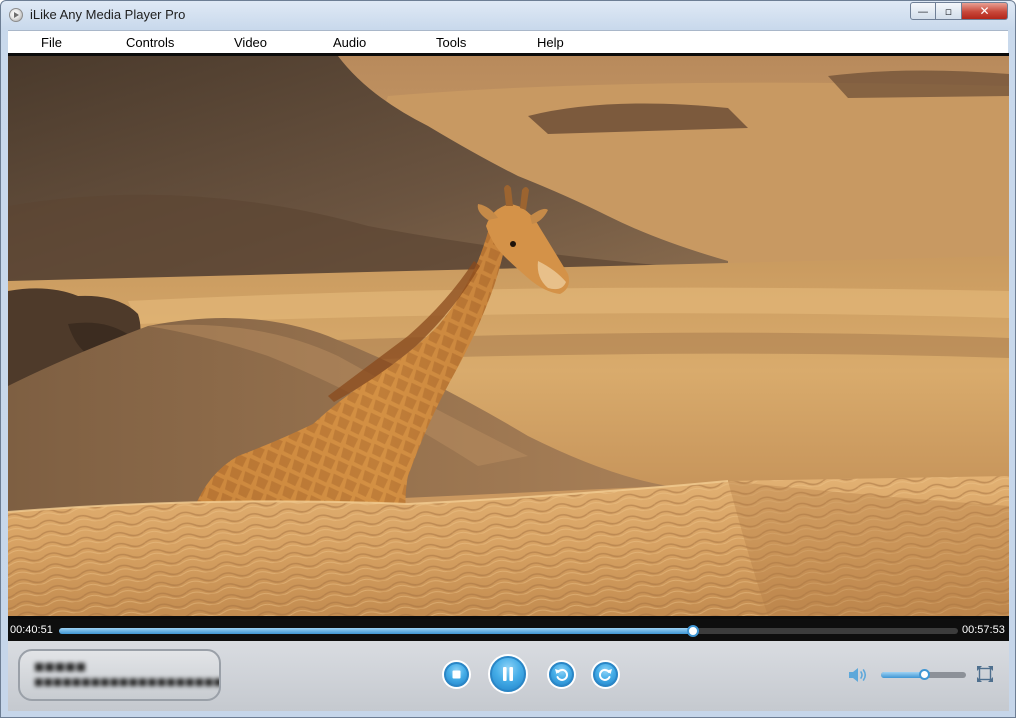  What do you see at coordinates (60, 666) in the screenshot?
I see `media-info-title: ■■■■■` at bounding box center [60, 666].